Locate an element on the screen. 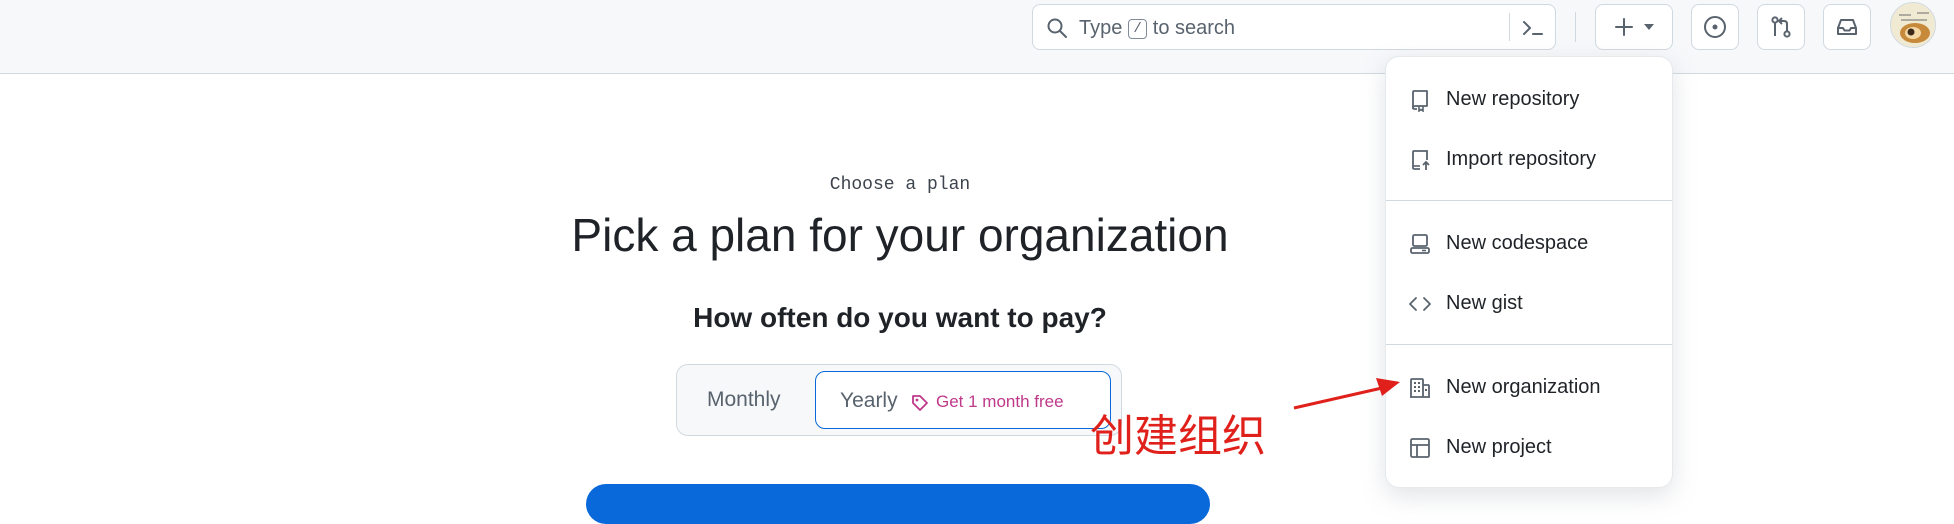 The height and width of the screenshot is (524, 1954). code-icon is located at coordinates (1420, 304).